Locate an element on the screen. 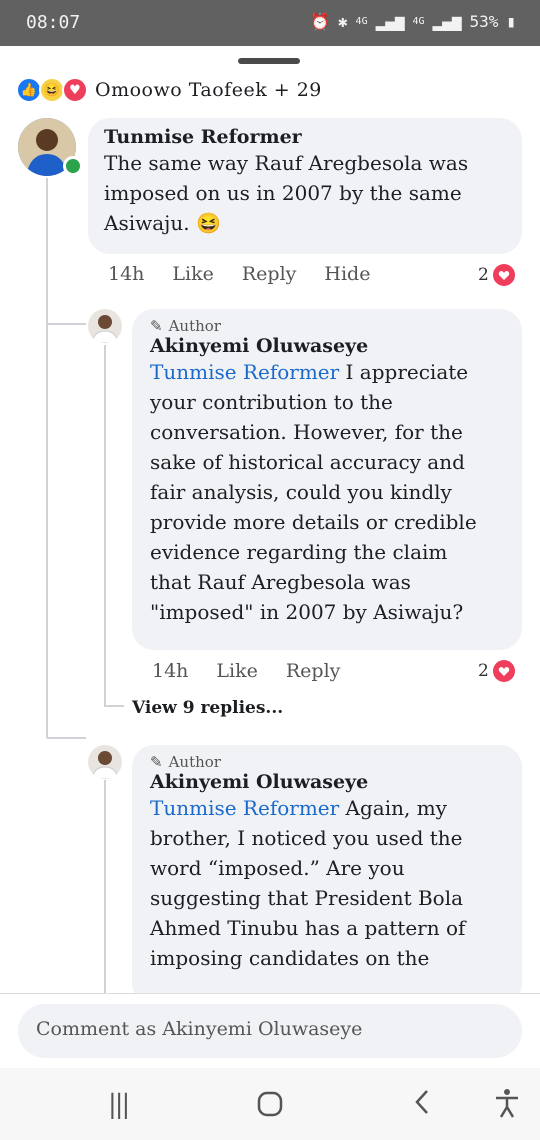 Image resolution: width=540 pixels, height=1140 pixels. battery-icon: ▮ is located at coordinates (511, 21).